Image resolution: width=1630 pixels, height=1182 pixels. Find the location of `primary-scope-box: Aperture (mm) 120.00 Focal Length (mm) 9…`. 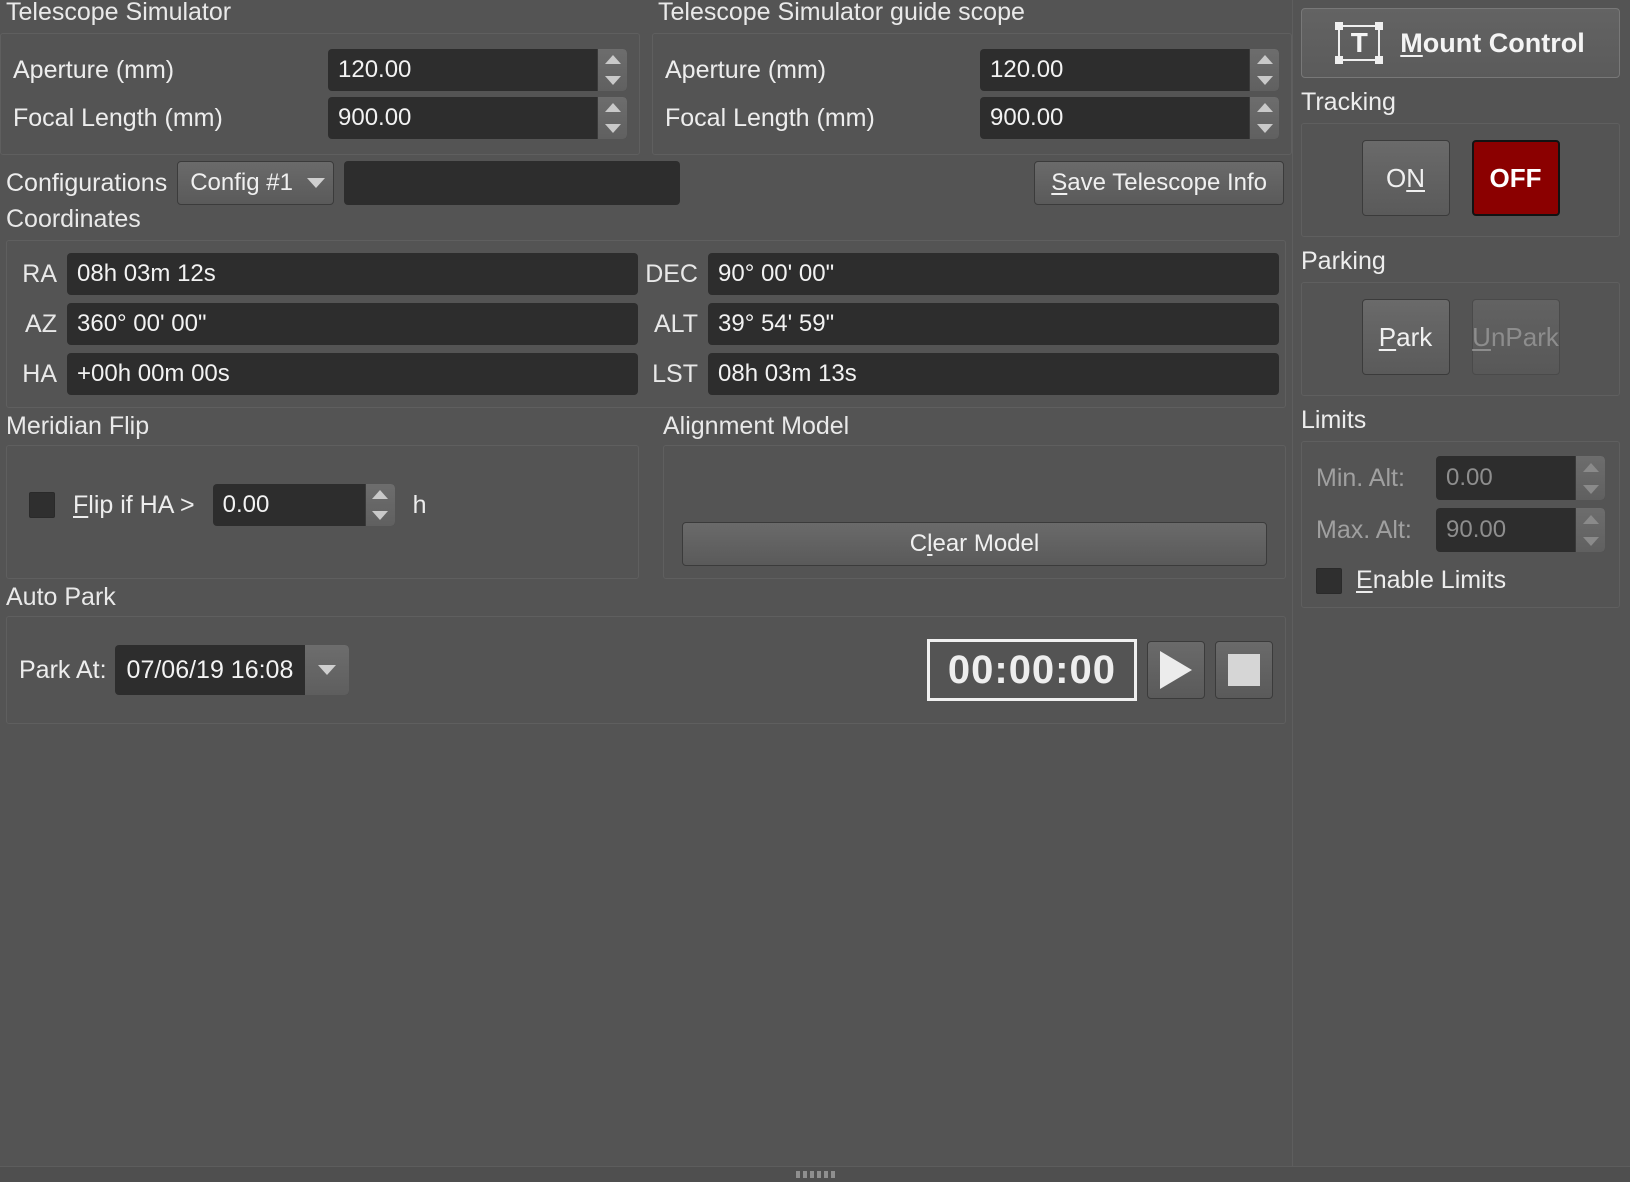

primary-scope-box: Aperture (mm) 120.00 Focal Length (mm) 9… is located at coordinates (320, 94).